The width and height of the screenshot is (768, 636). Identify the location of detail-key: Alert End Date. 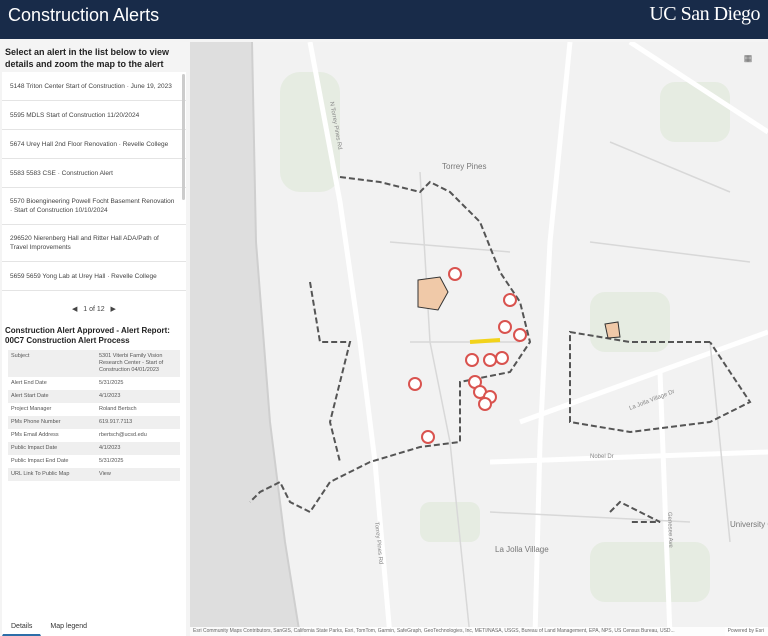
(29, 383).